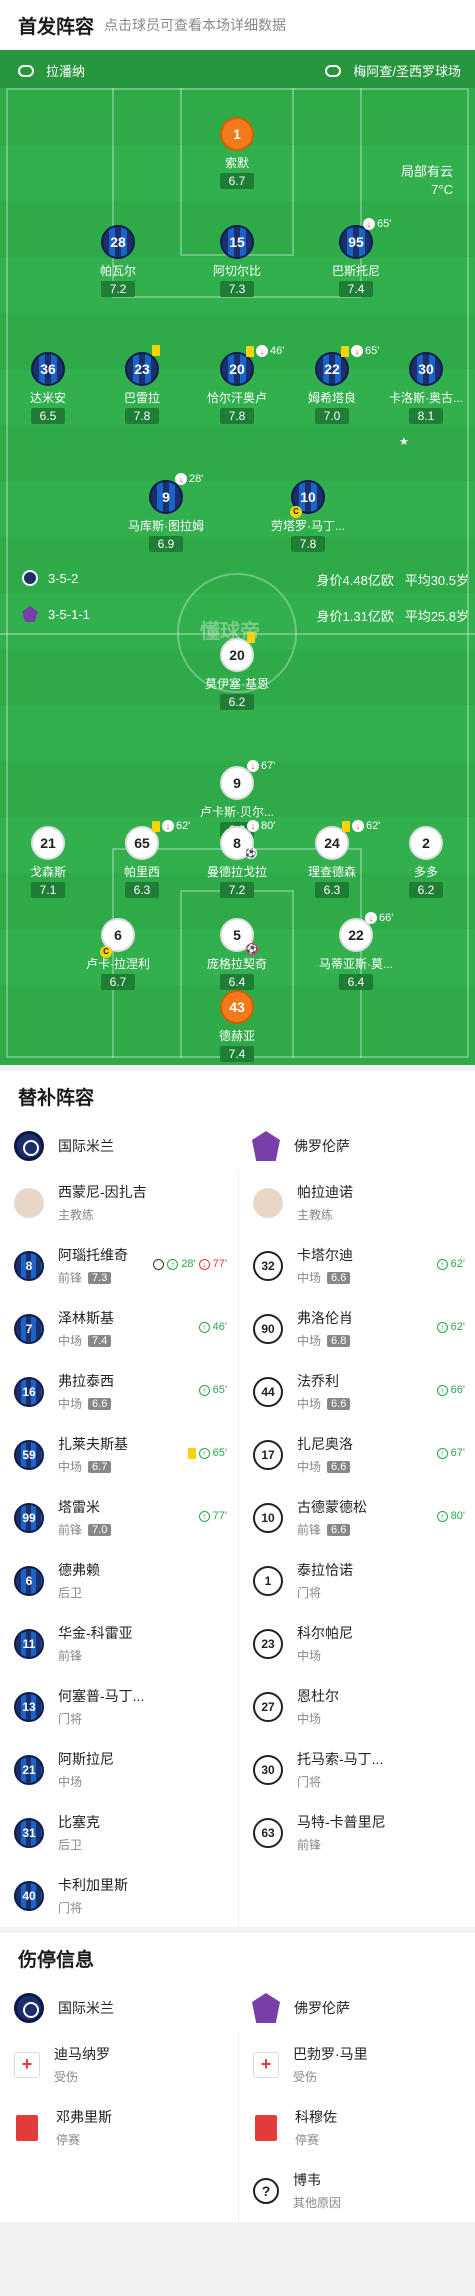 Image resolution: width=475 pixels, height=2296 pixels. What do you see at coordinates (118, 1517) in the screenshot?
I see `sub-row: 99 塔雷米 前锋 7.0 ↑ 77'` at bounding box center [118, 1517].